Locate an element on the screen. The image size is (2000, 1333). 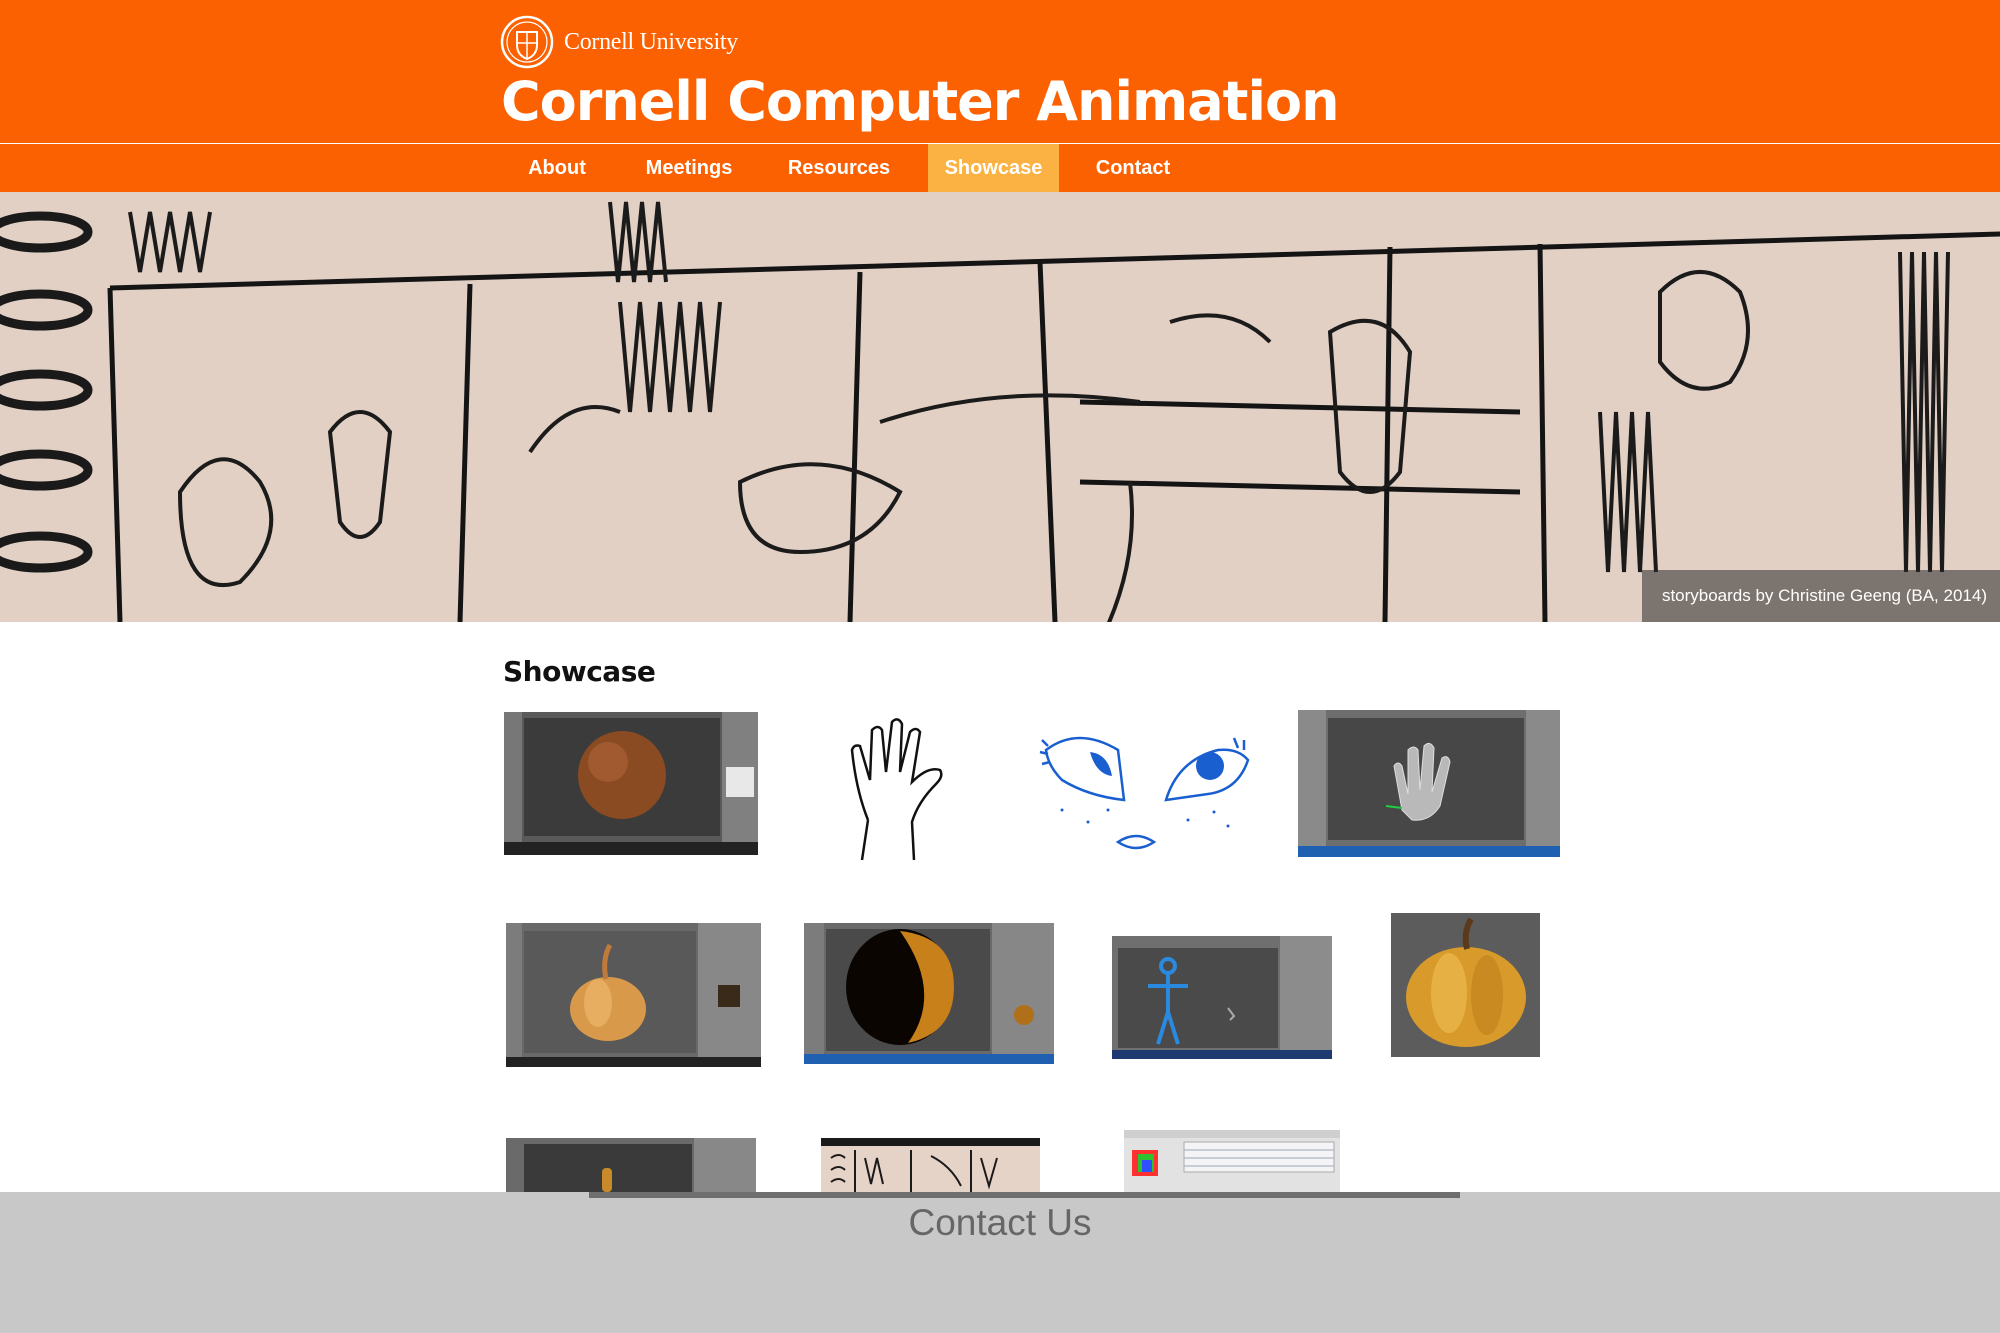
showcase-thumb-pumpkin-closeup is located at coordinates (929, 993).